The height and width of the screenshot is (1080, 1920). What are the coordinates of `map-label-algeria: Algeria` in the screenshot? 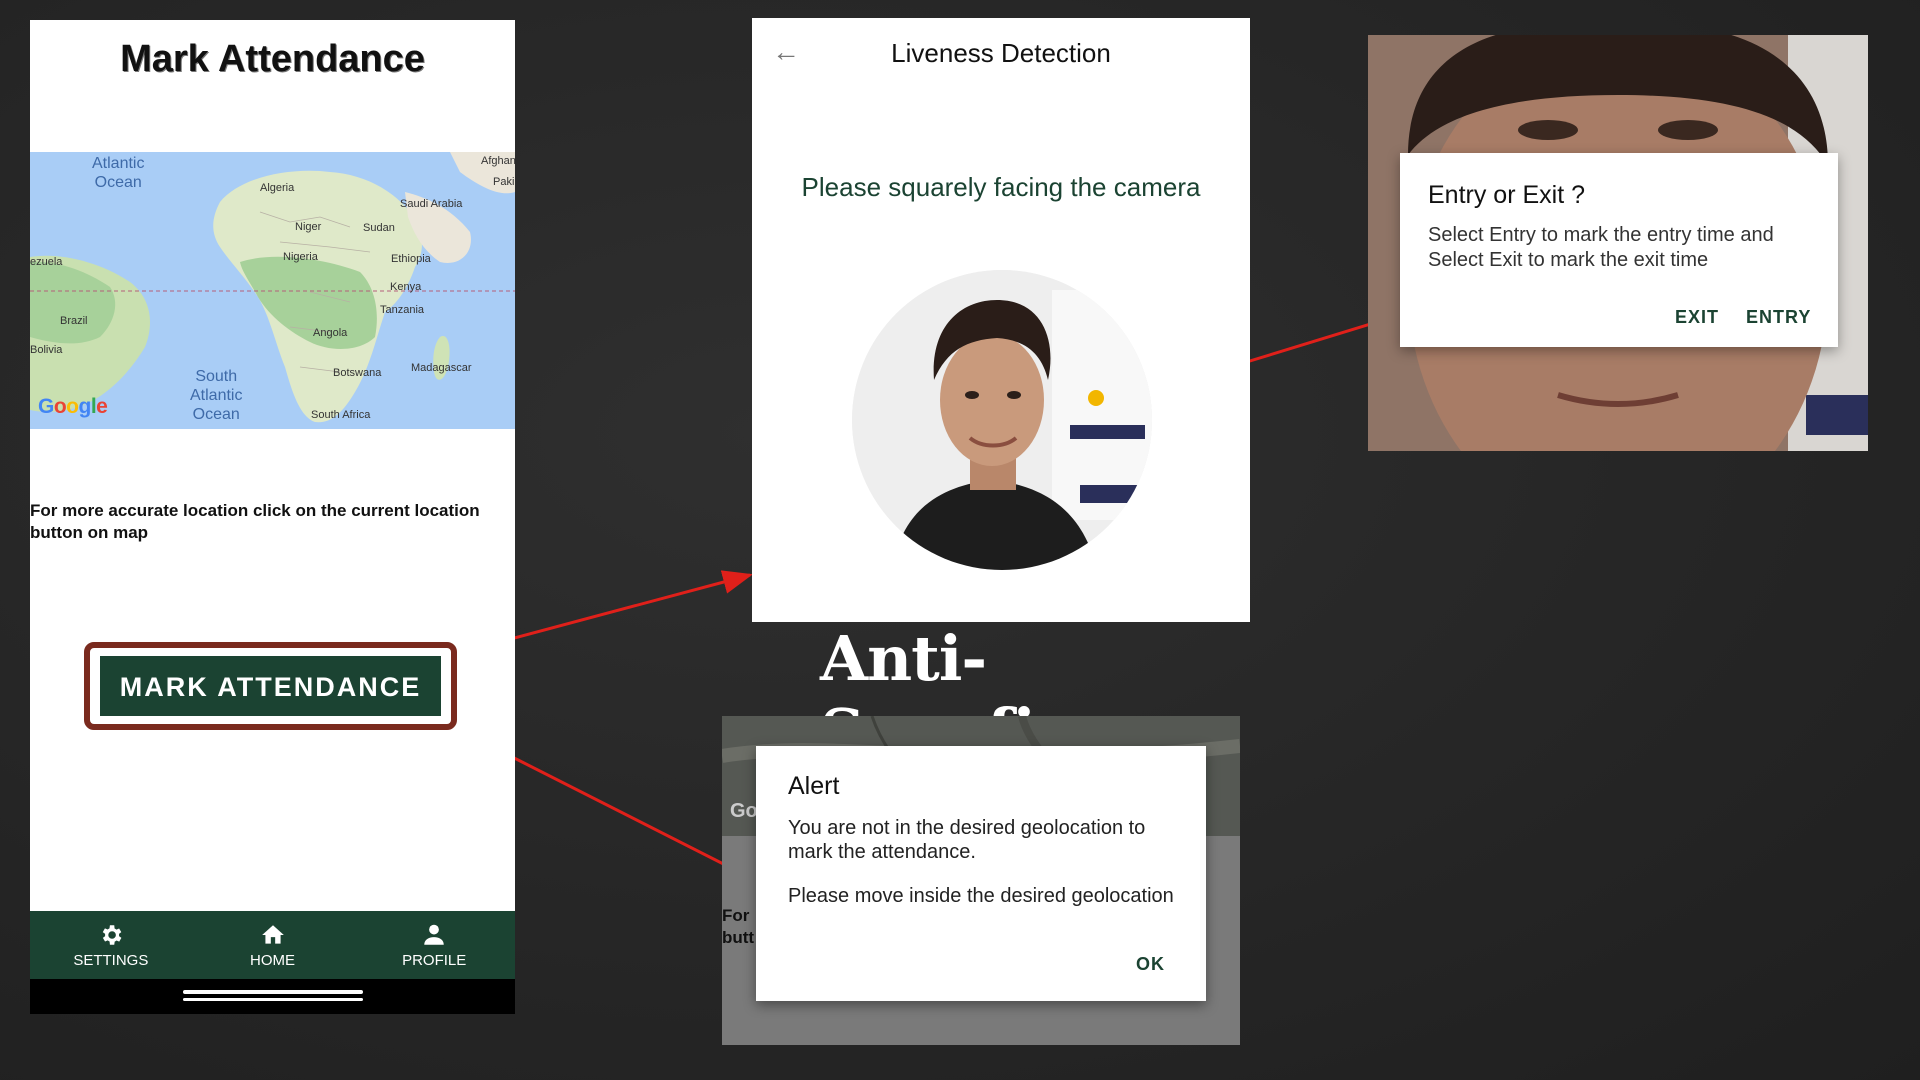 It's located at (277, 188).